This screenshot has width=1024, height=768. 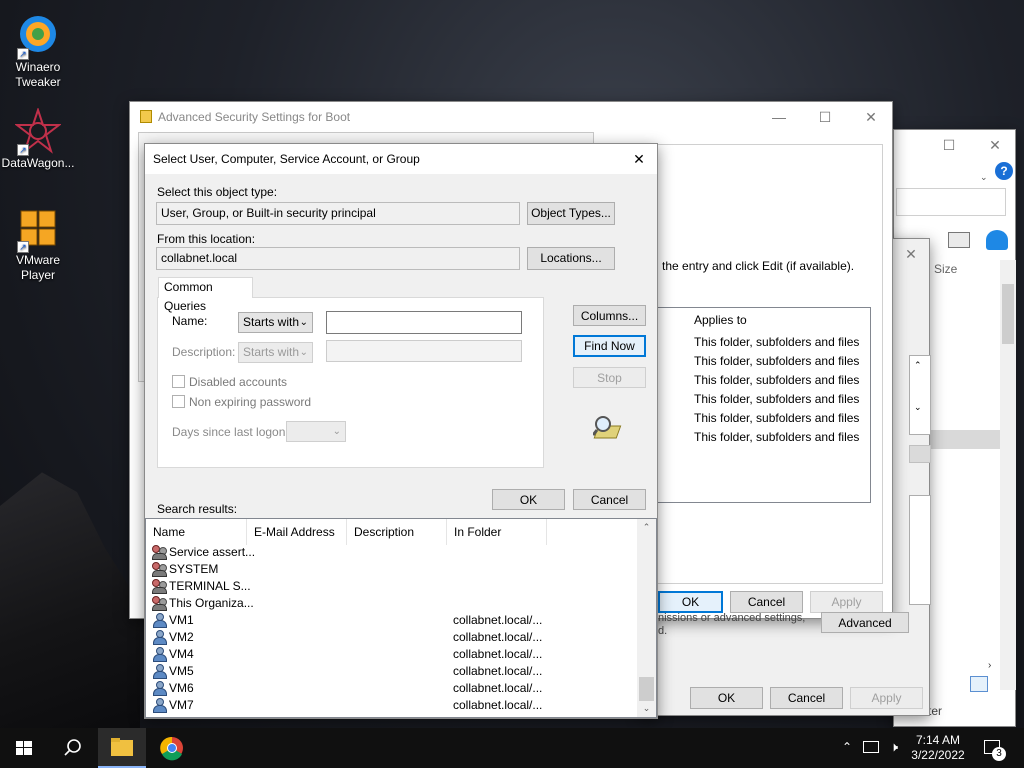 I want to click on windows-icon, so click(x=24, y=748).